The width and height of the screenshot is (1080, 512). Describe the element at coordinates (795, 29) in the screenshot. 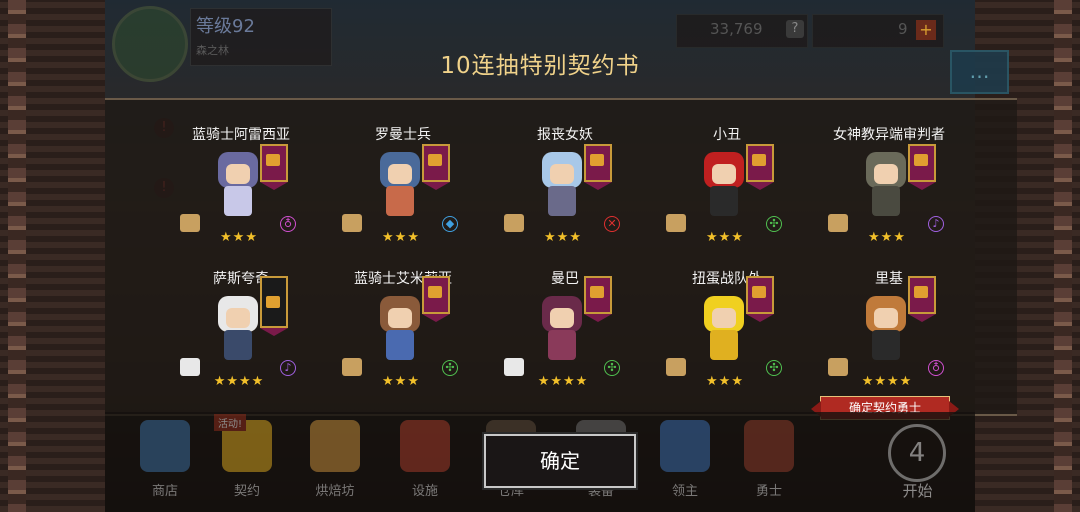

I see `gold-help-button: ?` at that location.